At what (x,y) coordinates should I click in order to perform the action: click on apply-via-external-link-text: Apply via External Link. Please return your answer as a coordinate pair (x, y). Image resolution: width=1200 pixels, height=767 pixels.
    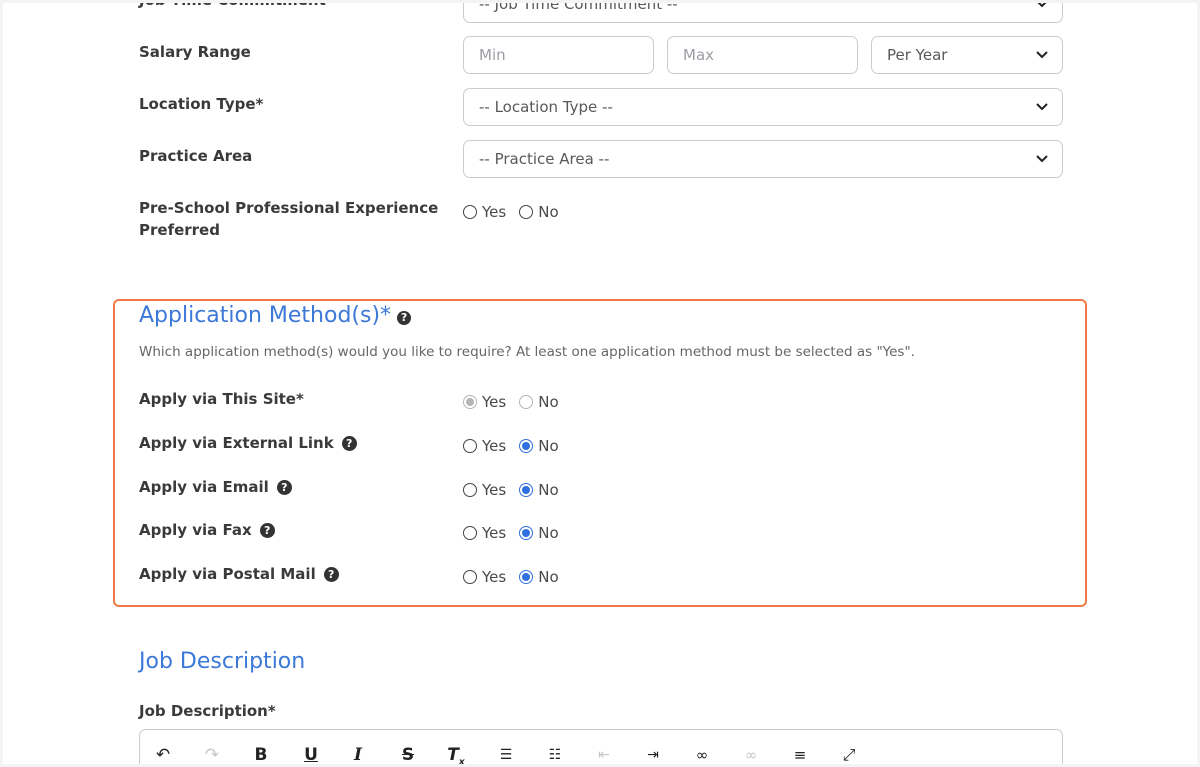
    Looking at the image, I should click on (236, 443).